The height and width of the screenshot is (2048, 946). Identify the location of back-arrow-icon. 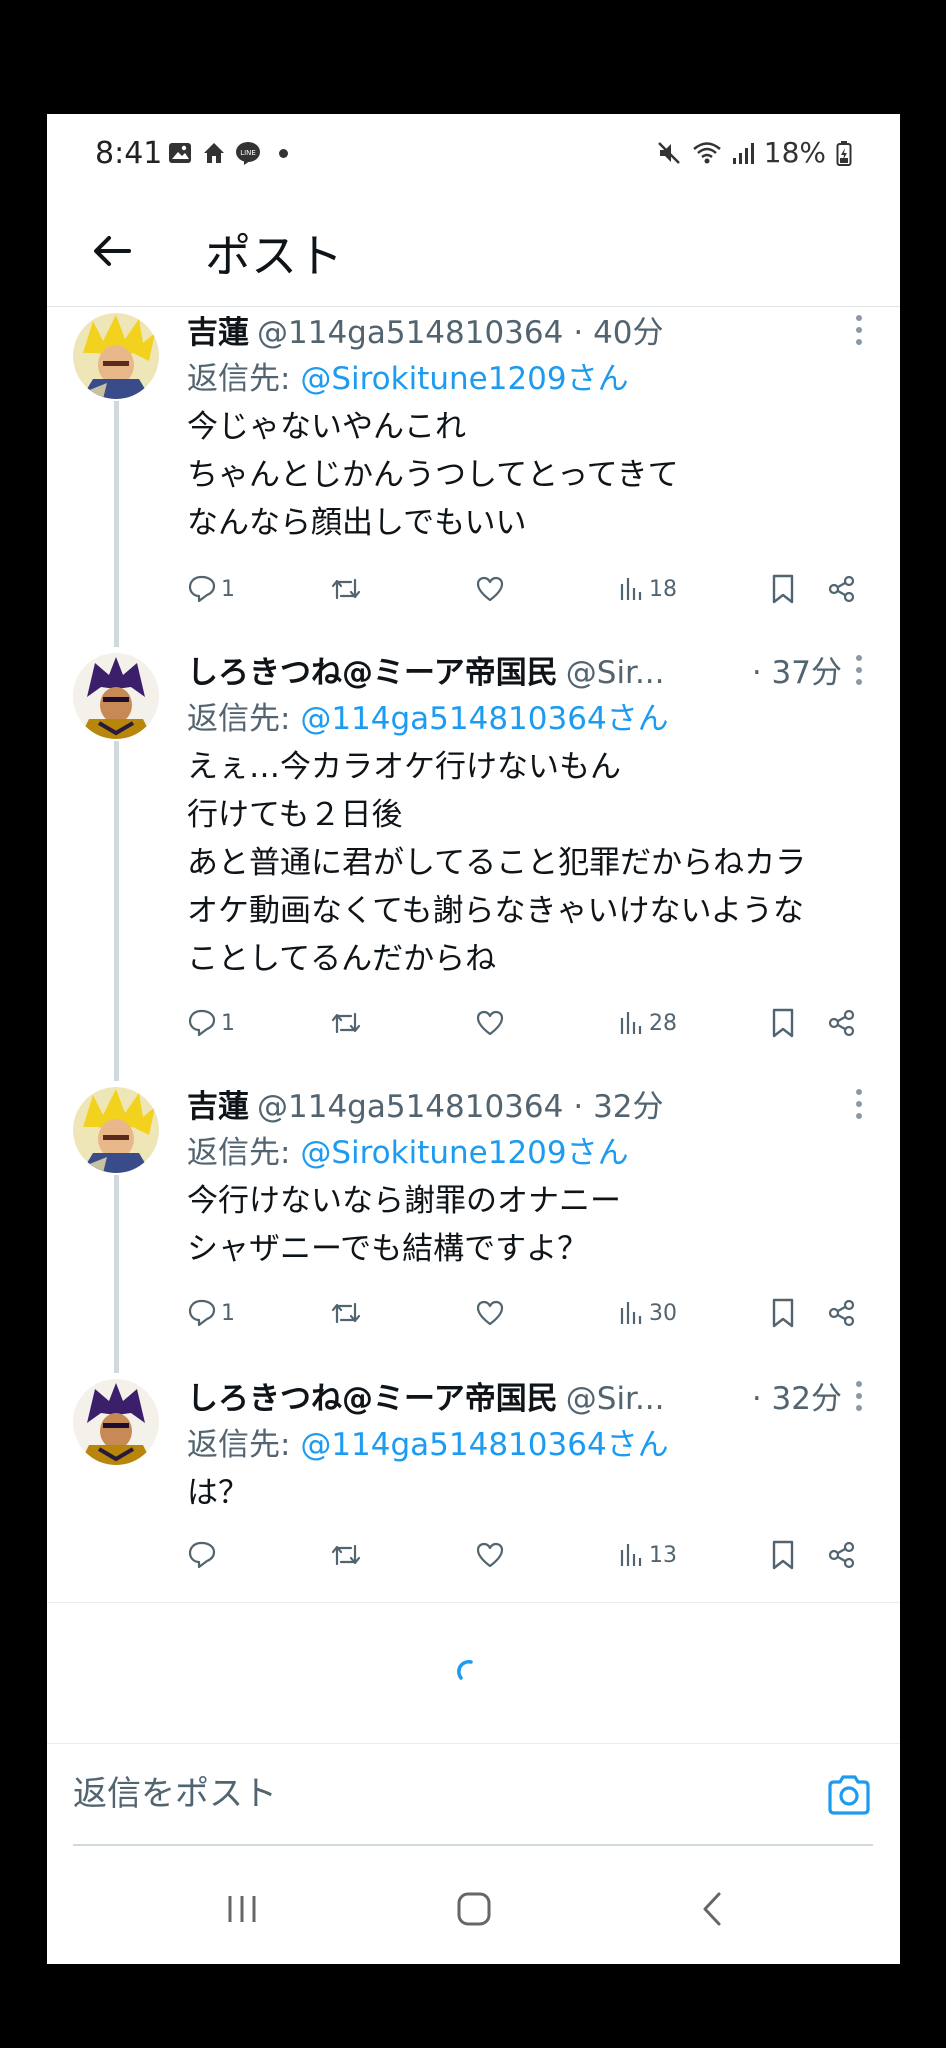
(112, 251).